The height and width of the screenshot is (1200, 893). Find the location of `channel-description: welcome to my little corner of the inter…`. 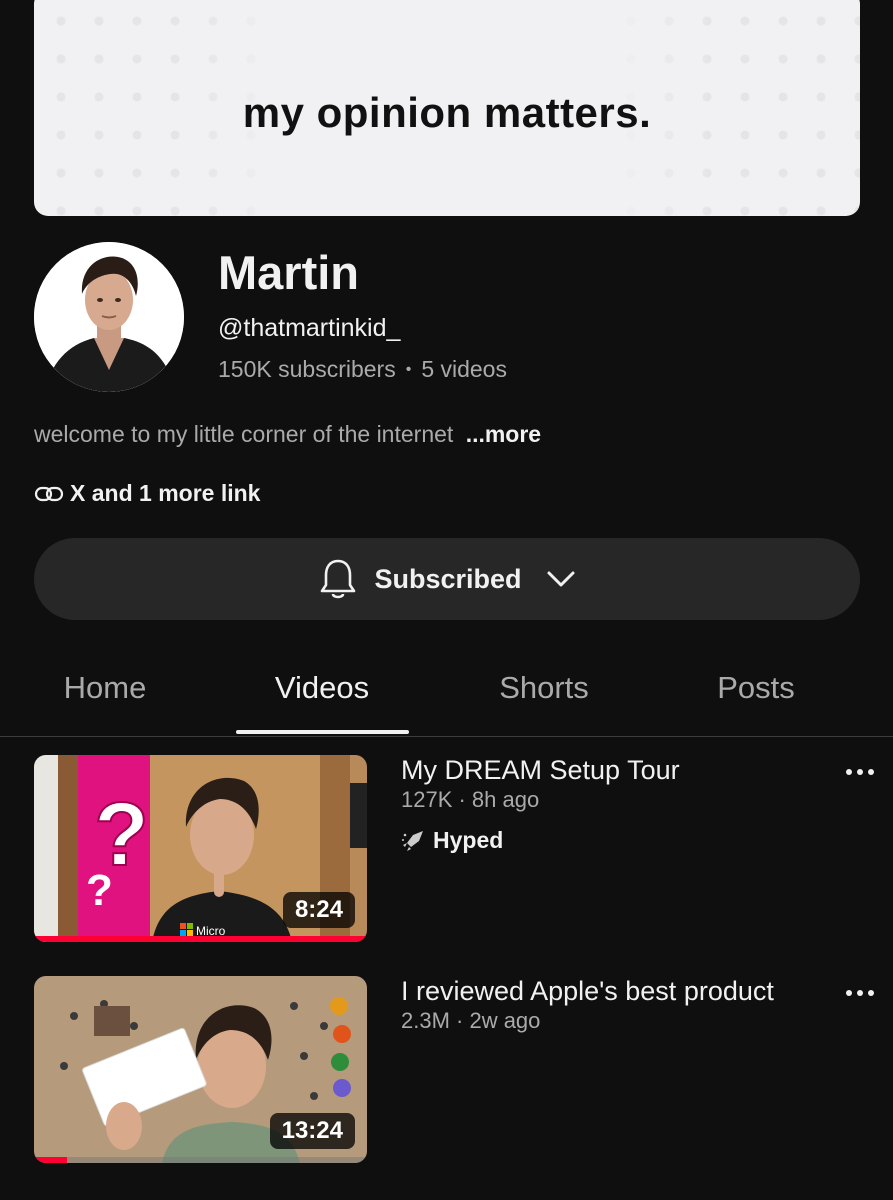

channel-description: welcome to my little corner of the inter… is located at coordinates (287, 434).